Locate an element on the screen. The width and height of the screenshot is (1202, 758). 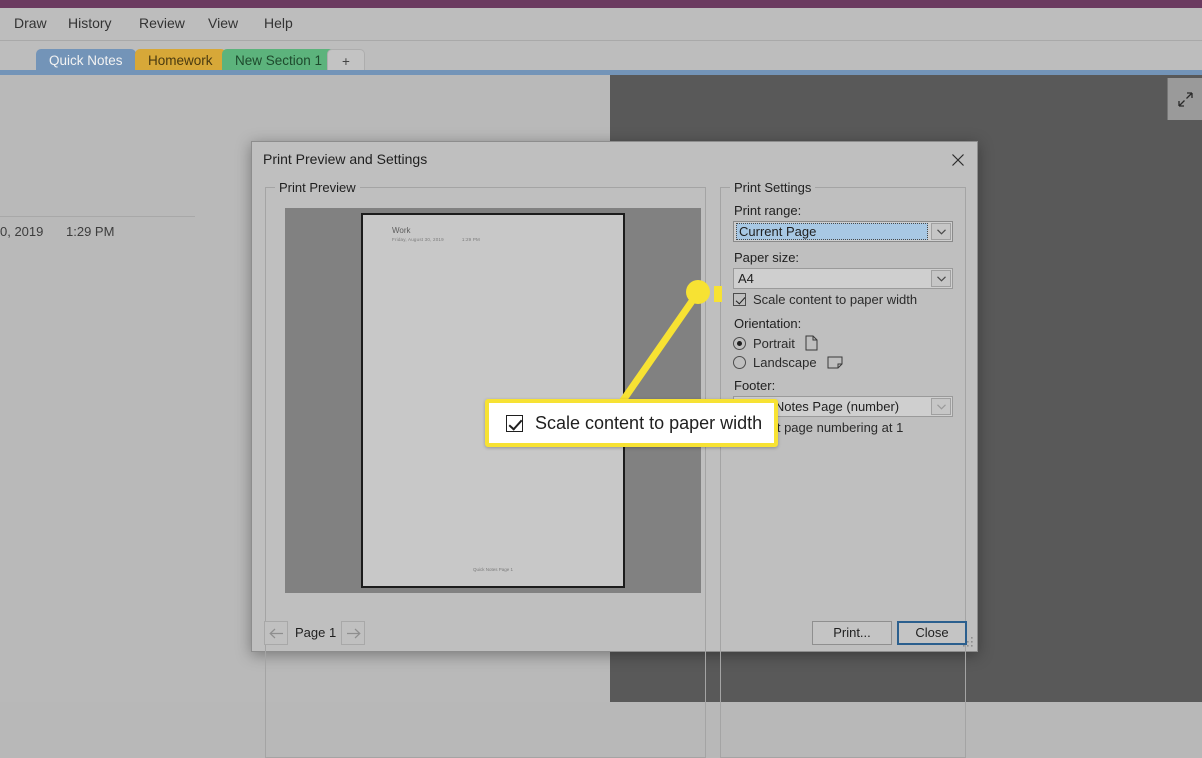
menu-bar: Draw History Review View Help is located at coordinates (601, 24).